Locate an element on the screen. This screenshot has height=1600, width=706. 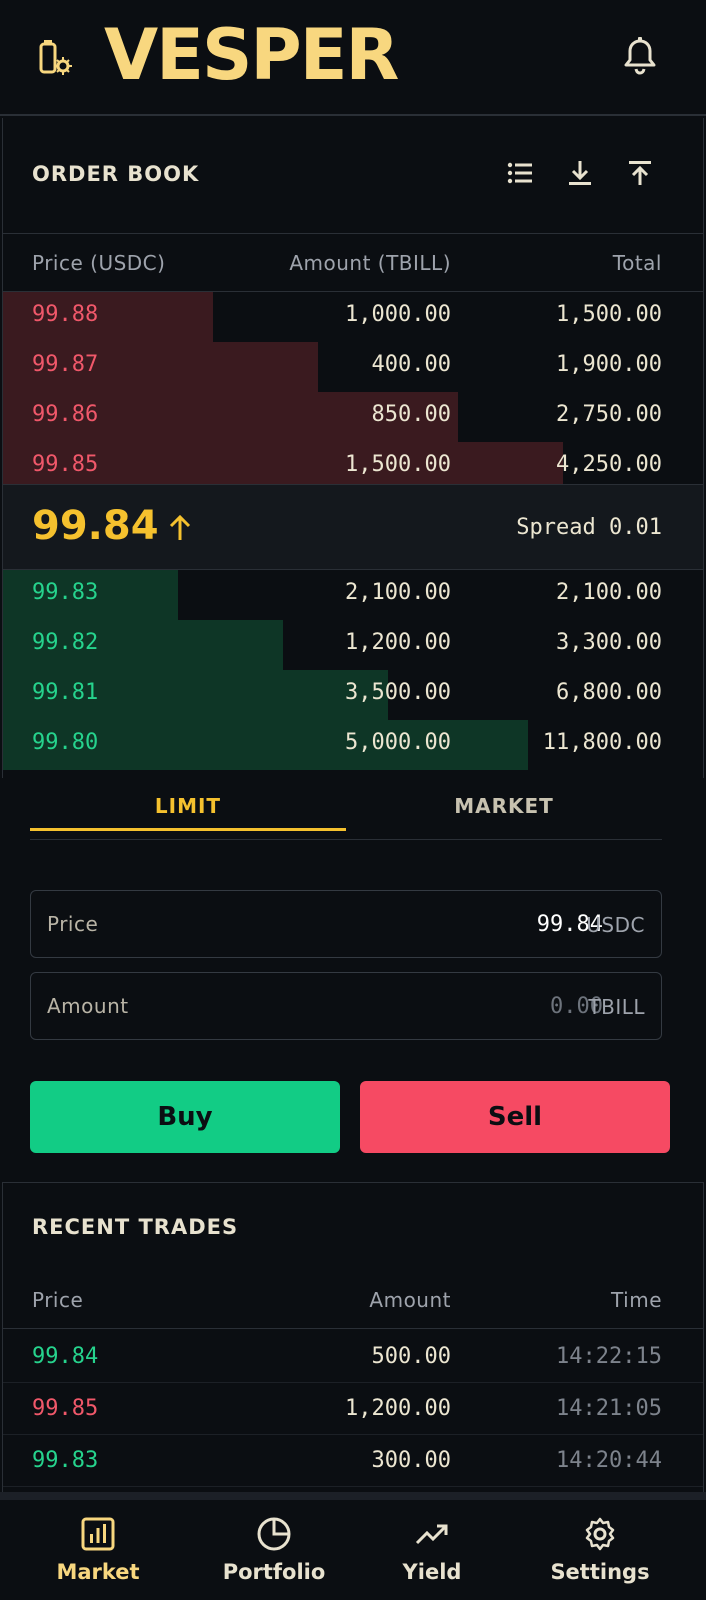
trade-time: 14:20:44 is located at coordinates (609, 1460).